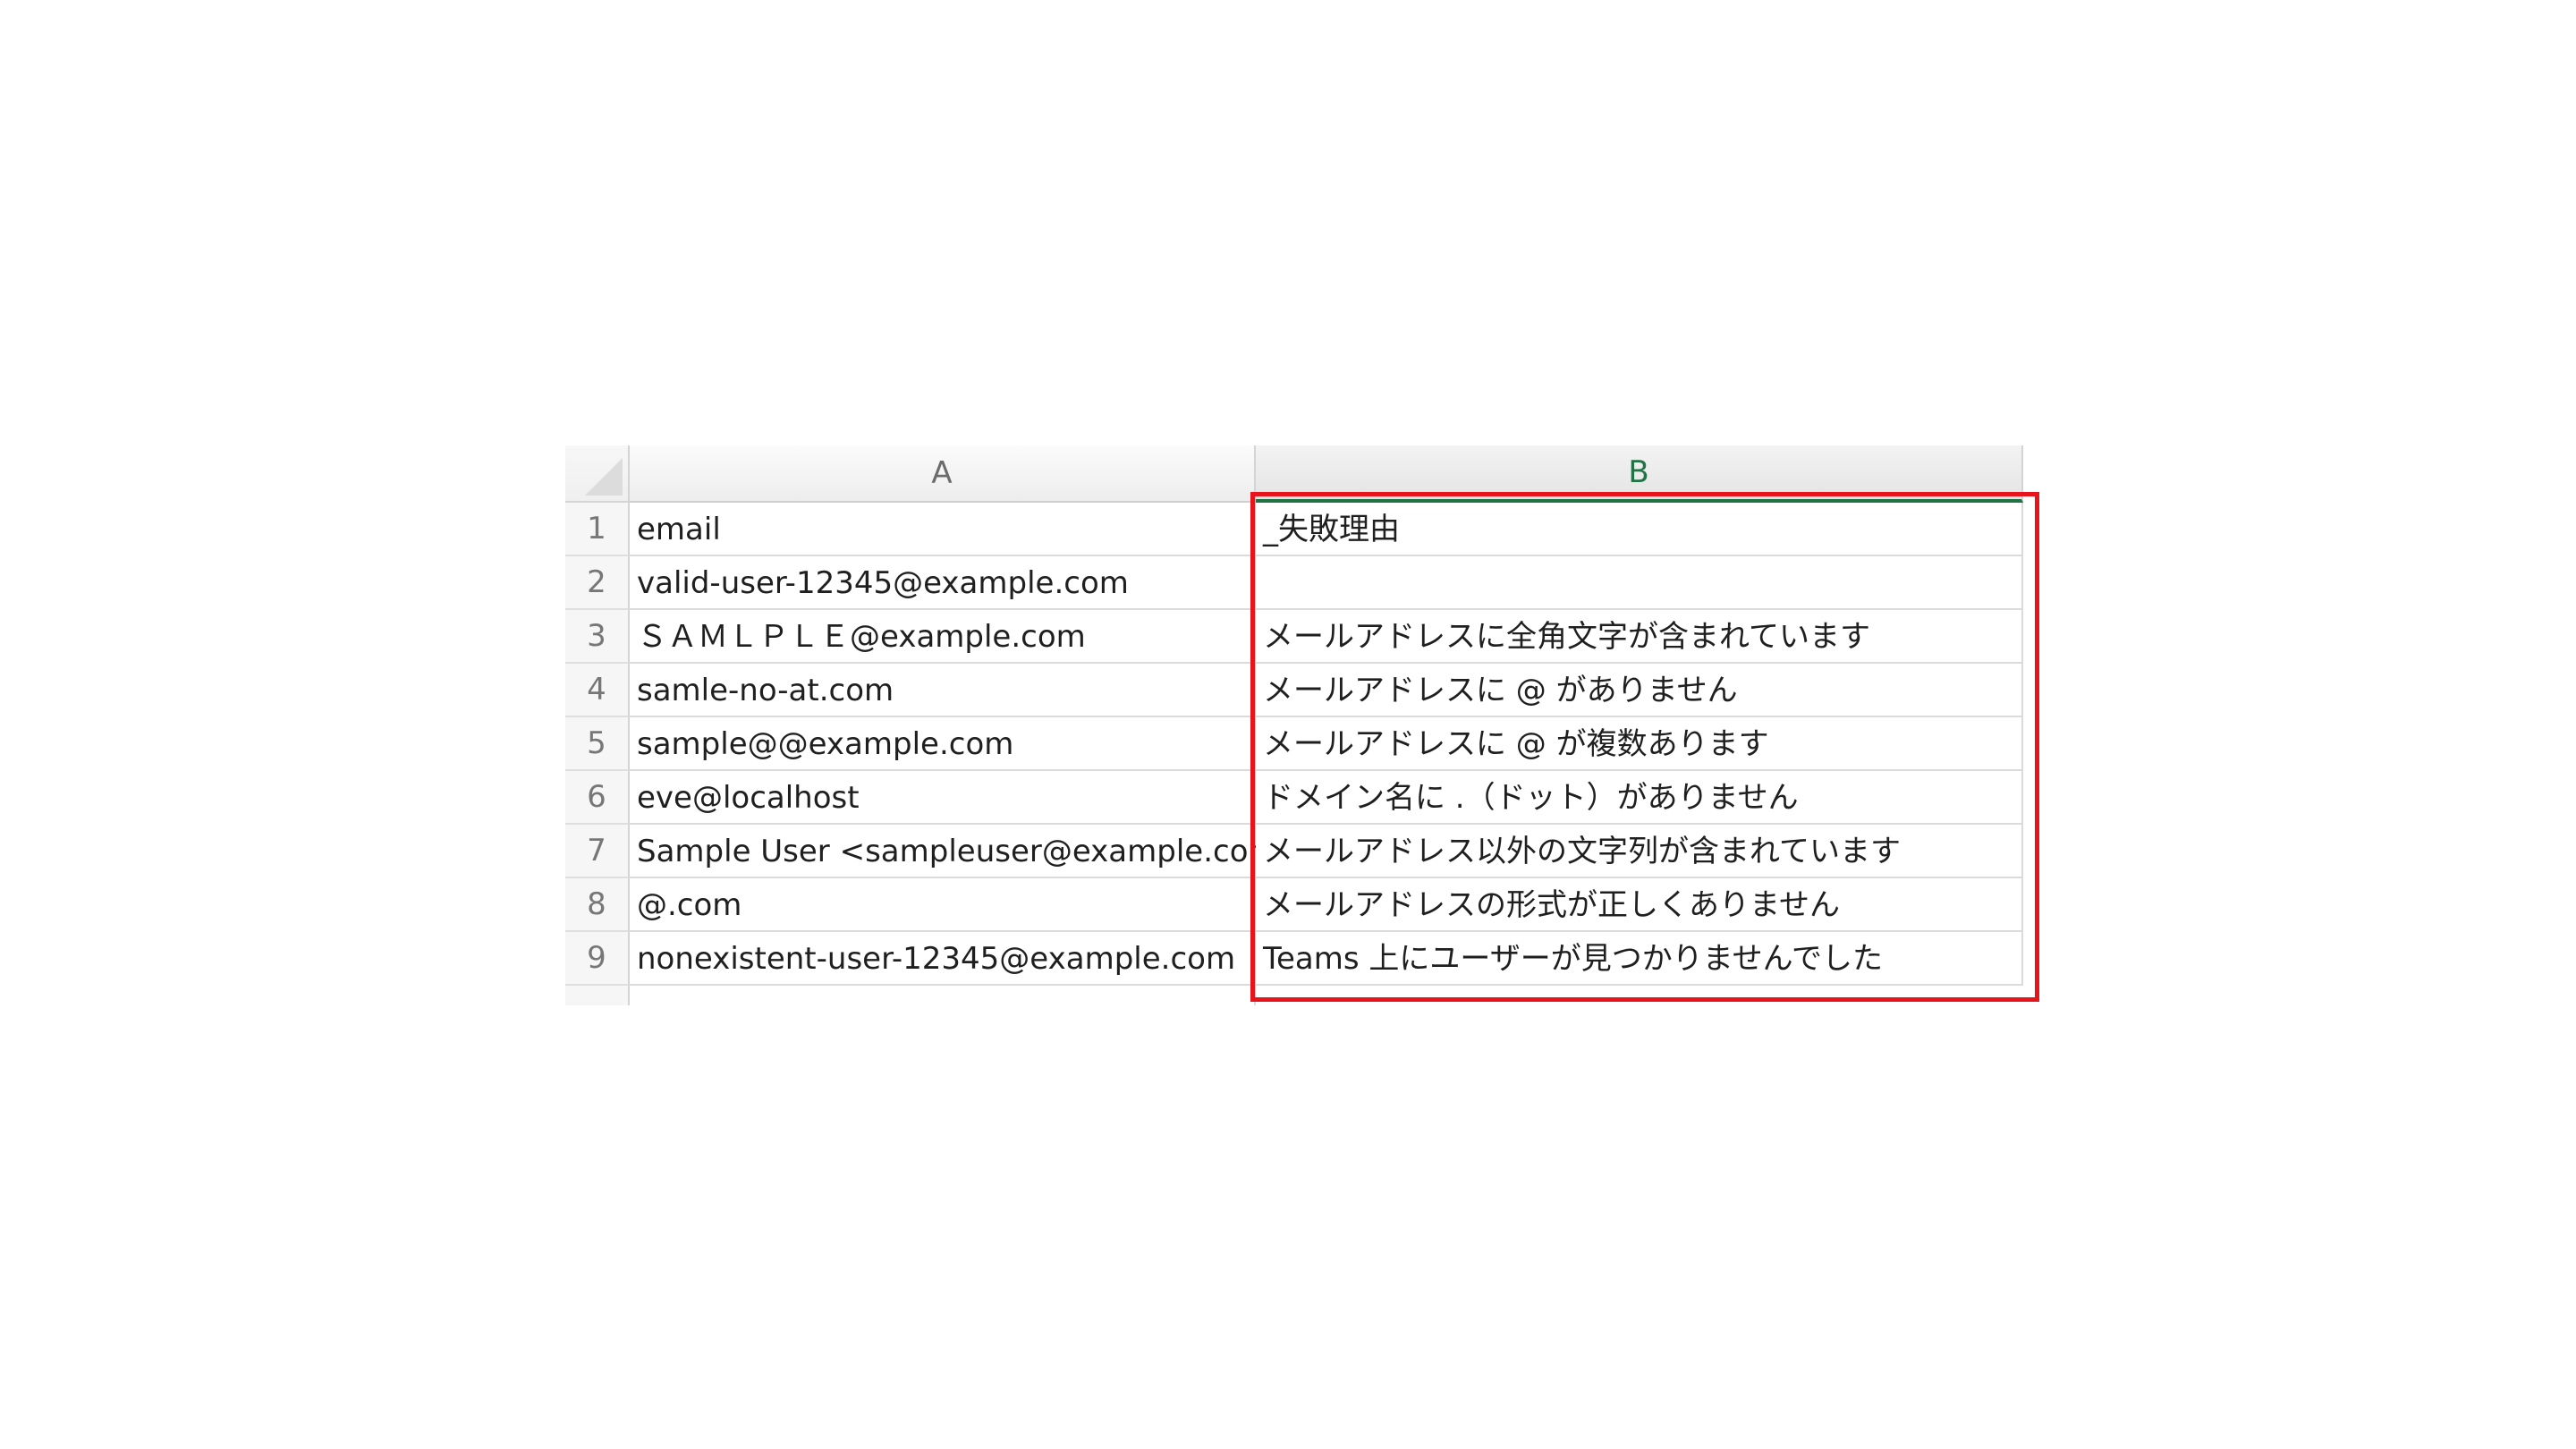 The height and width of the screenshot is (1449, 2576). I want to click on row-header: 1, so click(597, 529).